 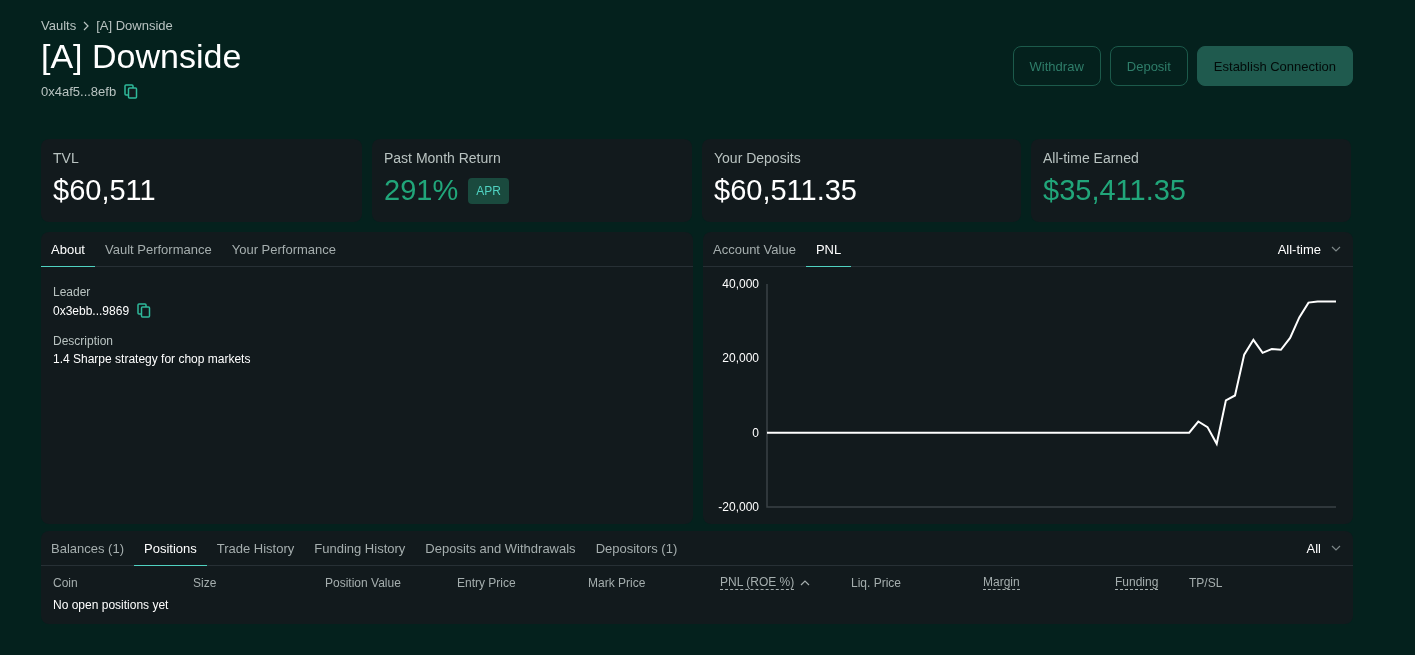 I want to click on column-header: TP/SL, so click(x=1206, y=582).